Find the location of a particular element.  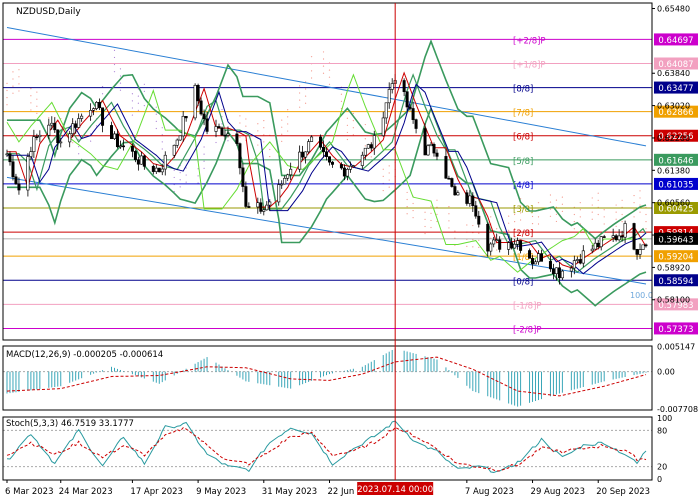

price-tag-text: 0.61646 is located at coordinates (675, 161).